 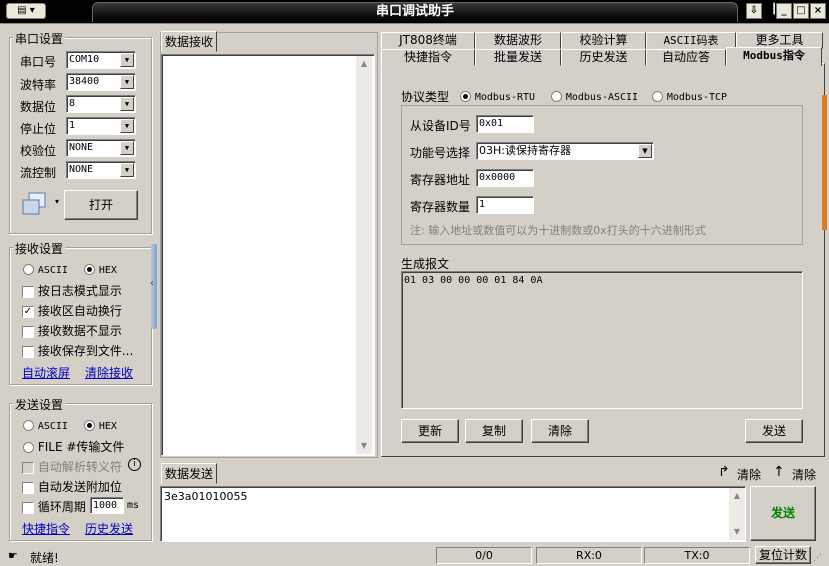 I want to click on tab-jt808: JT808终端, so click(x=428, y=40).